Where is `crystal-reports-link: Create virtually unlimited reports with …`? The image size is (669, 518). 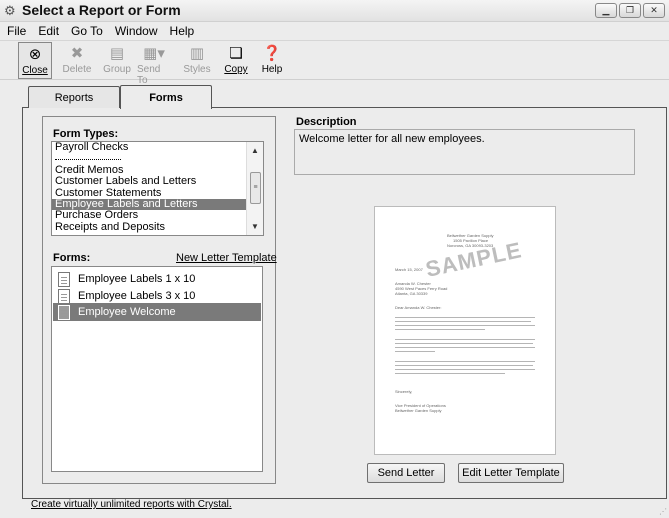 crystal-reports-link: Create virtually unlimited reports with … is located at coordinates (131, 504).